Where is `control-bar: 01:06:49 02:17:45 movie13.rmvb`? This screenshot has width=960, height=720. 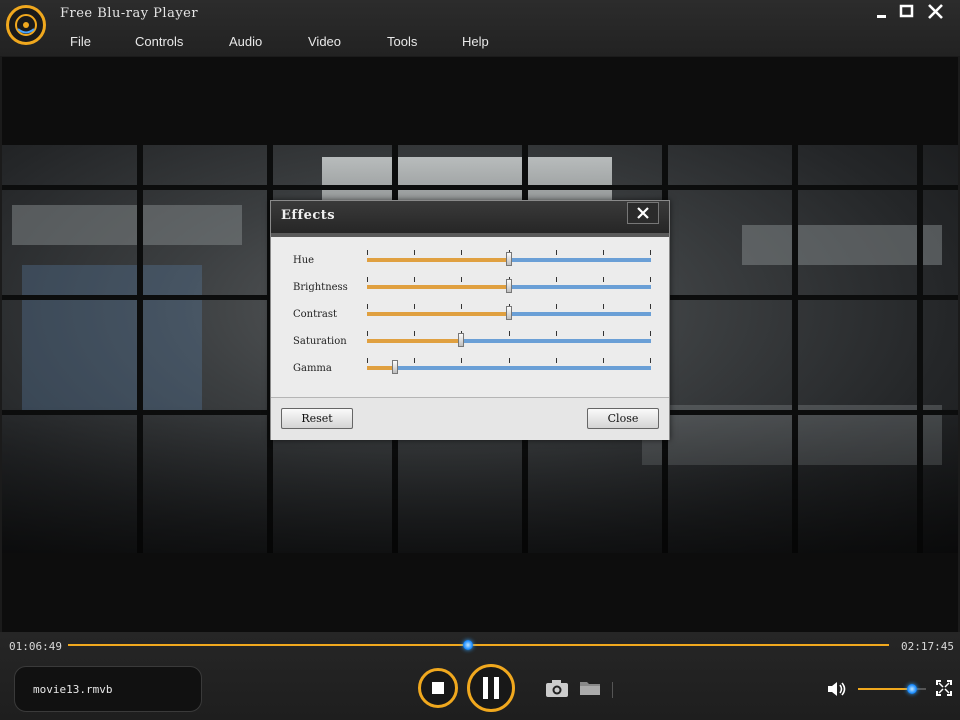
control-bar: 01:06:49 02:17:45 movie13.rmvb is located at coordinates (480, 676).